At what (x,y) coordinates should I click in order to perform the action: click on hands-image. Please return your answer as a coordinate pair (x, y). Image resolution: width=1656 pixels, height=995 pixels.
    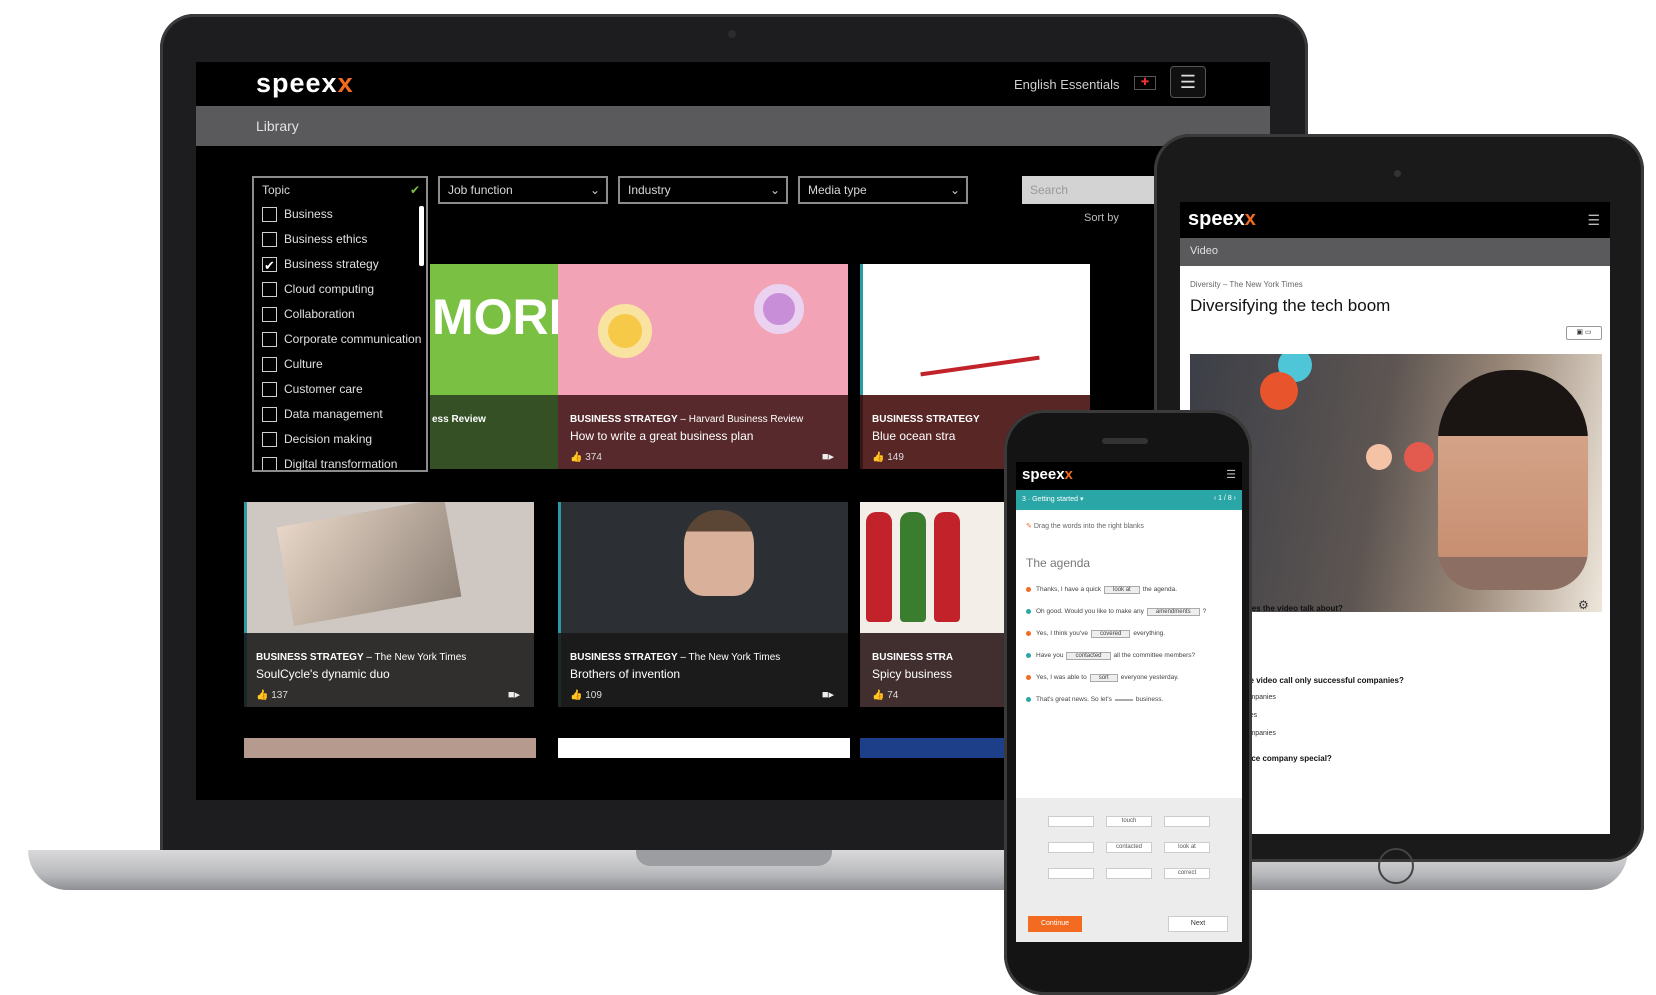
    Looking at the image, I should click on (369, 564).